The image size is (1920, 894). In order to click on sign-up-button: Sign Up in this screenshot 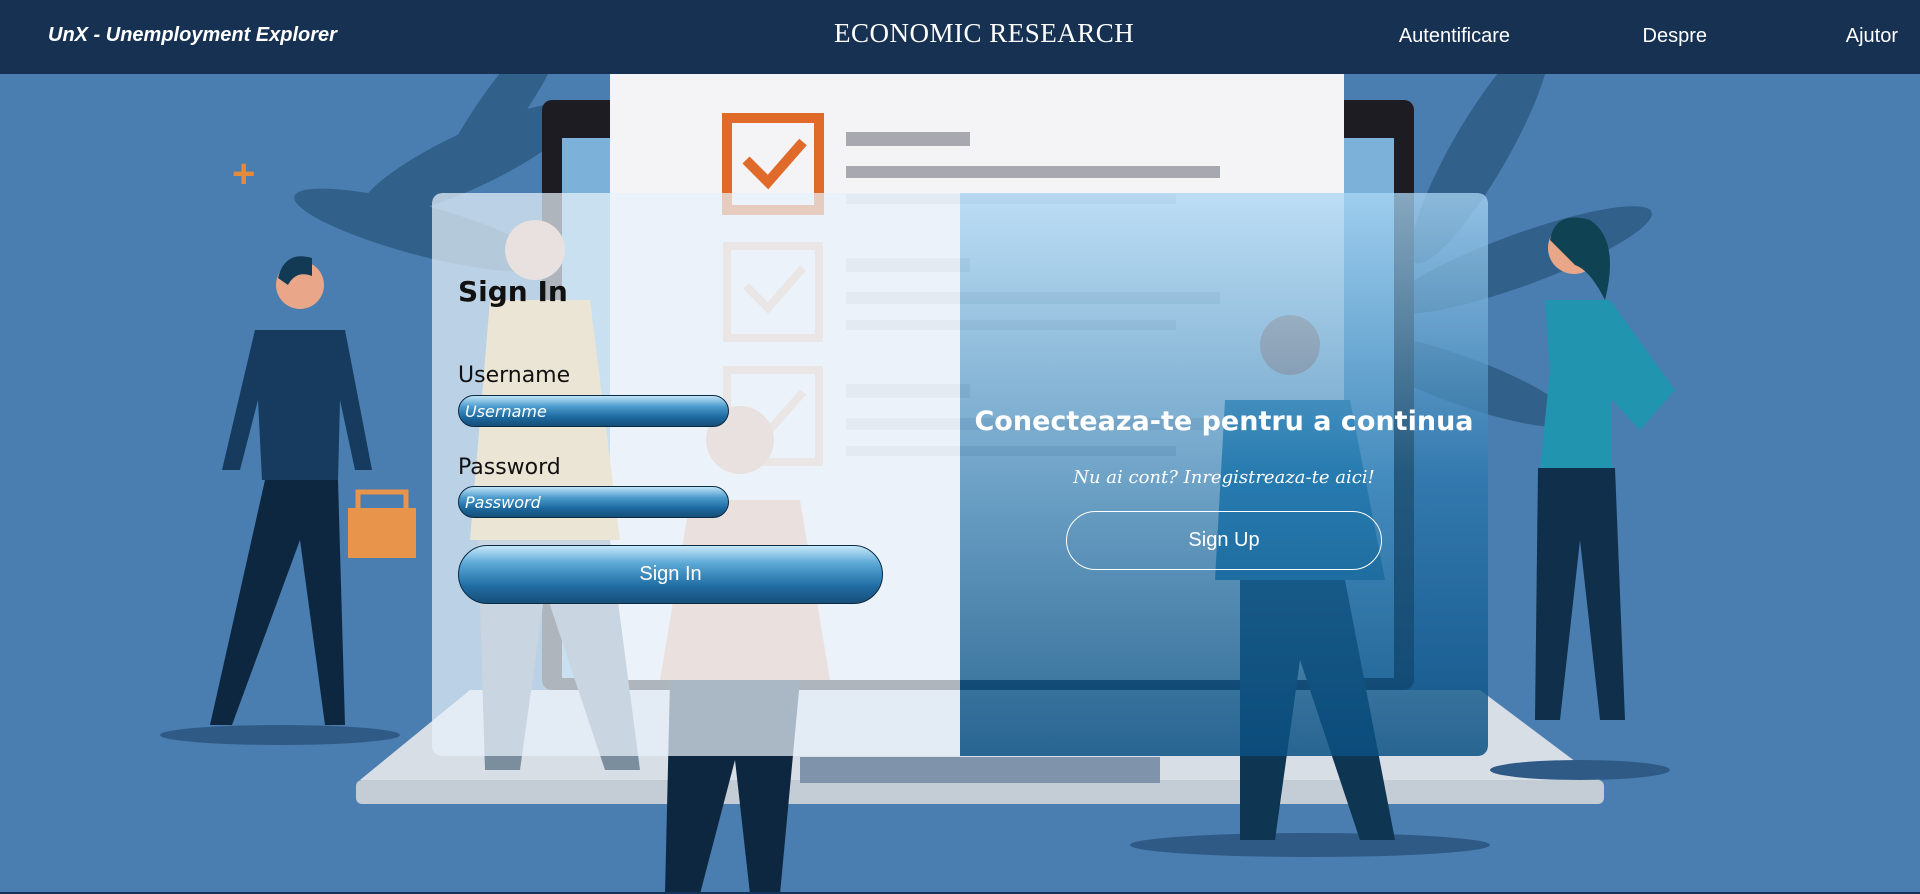, I will do `click(1224, 540)`.